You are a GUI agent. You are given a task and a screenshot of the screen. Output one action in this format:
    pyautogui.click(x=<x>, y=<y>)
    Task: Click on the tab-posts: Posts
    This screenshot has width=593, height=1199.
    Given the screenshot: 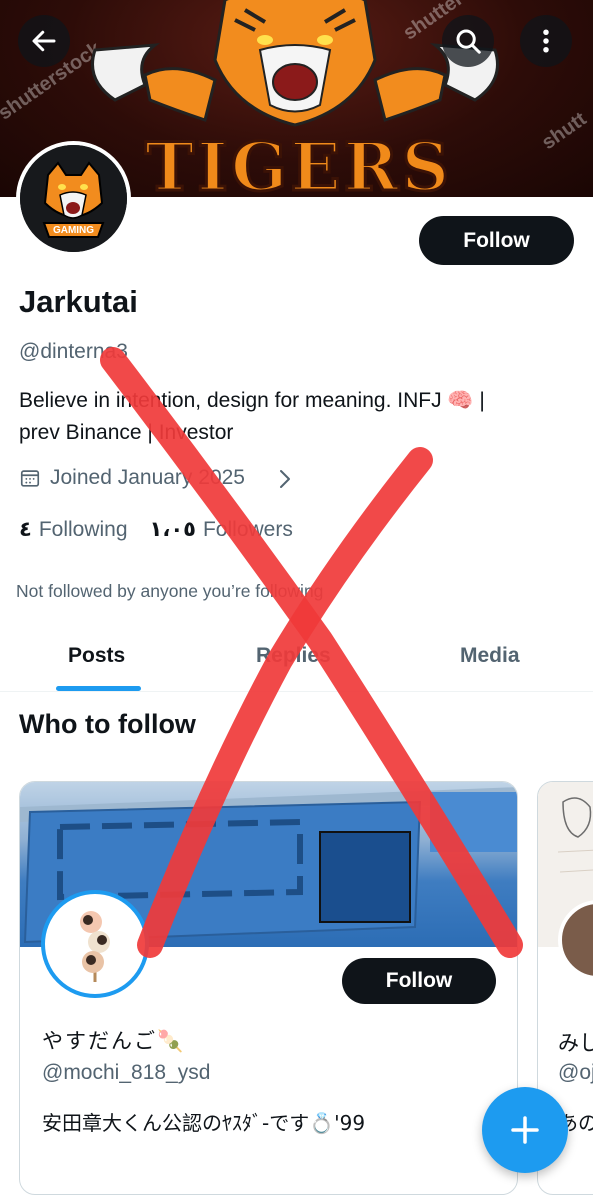 What is the action you would take?
    pyautogui.click(x=96, y=656)
    